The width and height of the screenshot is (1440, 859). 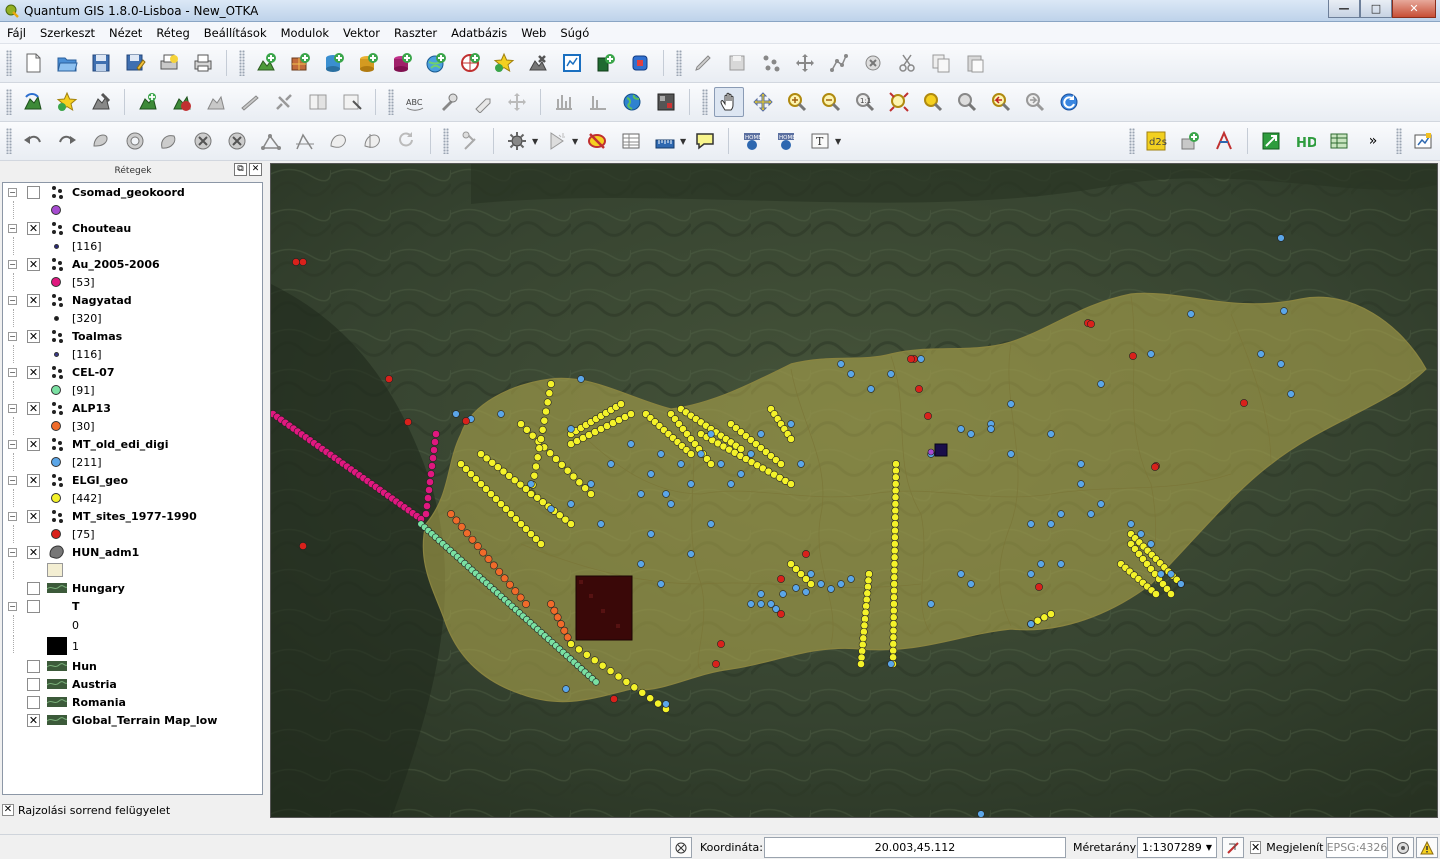 I want to click on reshape-icon, so click(x=271, y=141).